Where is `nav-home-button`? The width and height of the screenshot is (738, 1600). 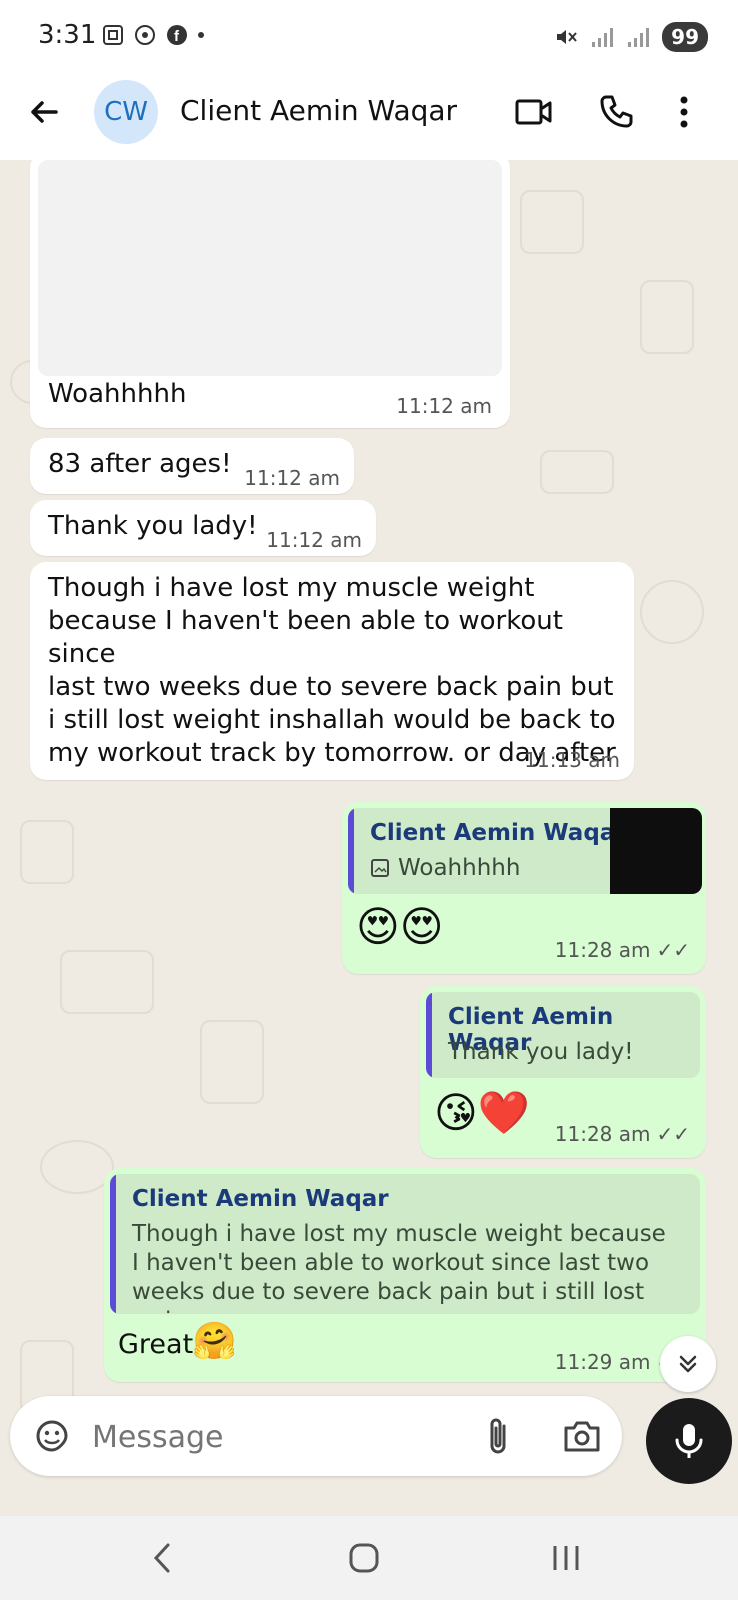 nav-home-button is located at coordinates (364, 1558).